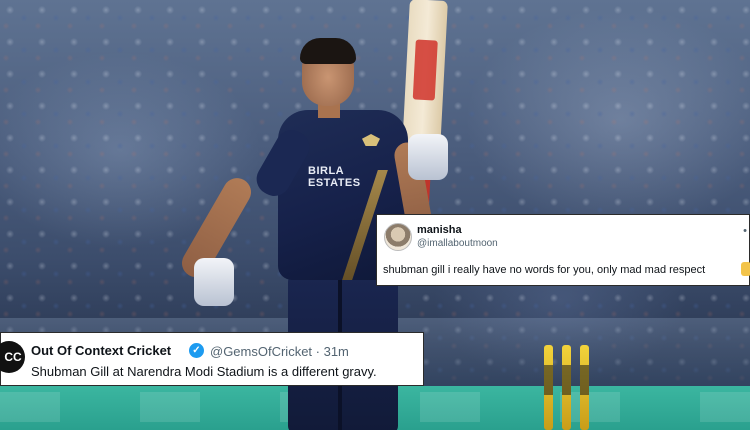 The height and width of the screenshot is (430, 750). I want to click on jersey-sponsor-text: BIRLA ESTATES, so click(334, 177).